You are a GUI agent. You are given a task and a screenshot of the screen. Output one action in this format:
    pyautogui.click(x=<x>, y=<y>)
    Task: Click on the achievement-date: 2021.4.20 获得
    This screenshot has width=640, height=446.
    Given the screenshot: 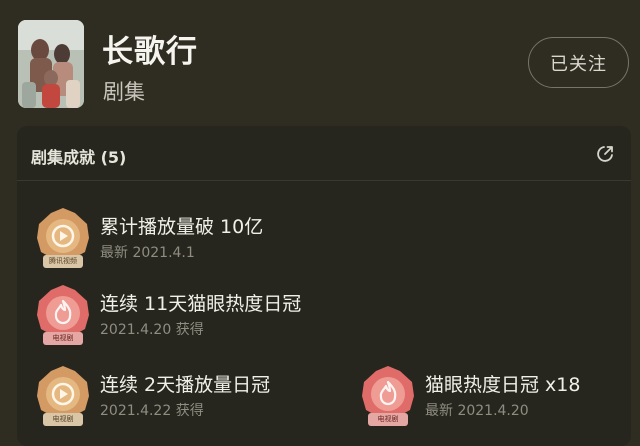 What is the action you would take?
    pyautogui.click(x=152, y=330)
    